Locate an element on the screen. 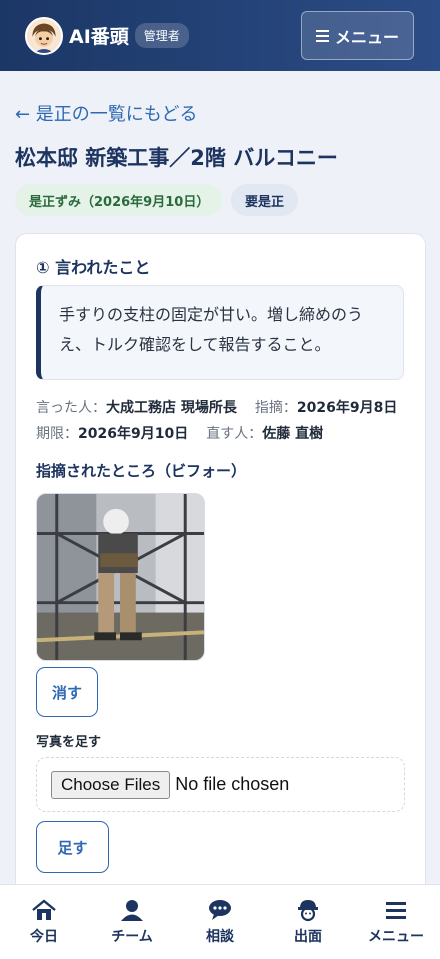 Image resolution: width=440 pixels, height=959 pixels. worker-helmet-icon is located at coordinates (308, 911).